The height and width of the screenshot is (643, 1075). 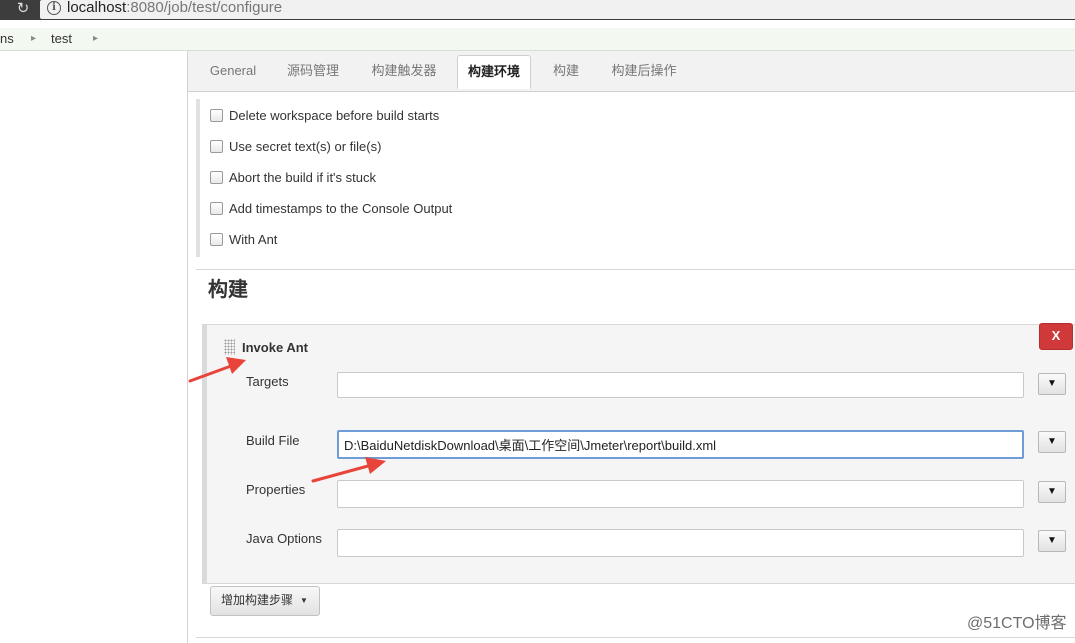 What do you see at coordinates (233, 70) in the screenshot?
I see `tab-general: General` at bounding box center [233, 70].